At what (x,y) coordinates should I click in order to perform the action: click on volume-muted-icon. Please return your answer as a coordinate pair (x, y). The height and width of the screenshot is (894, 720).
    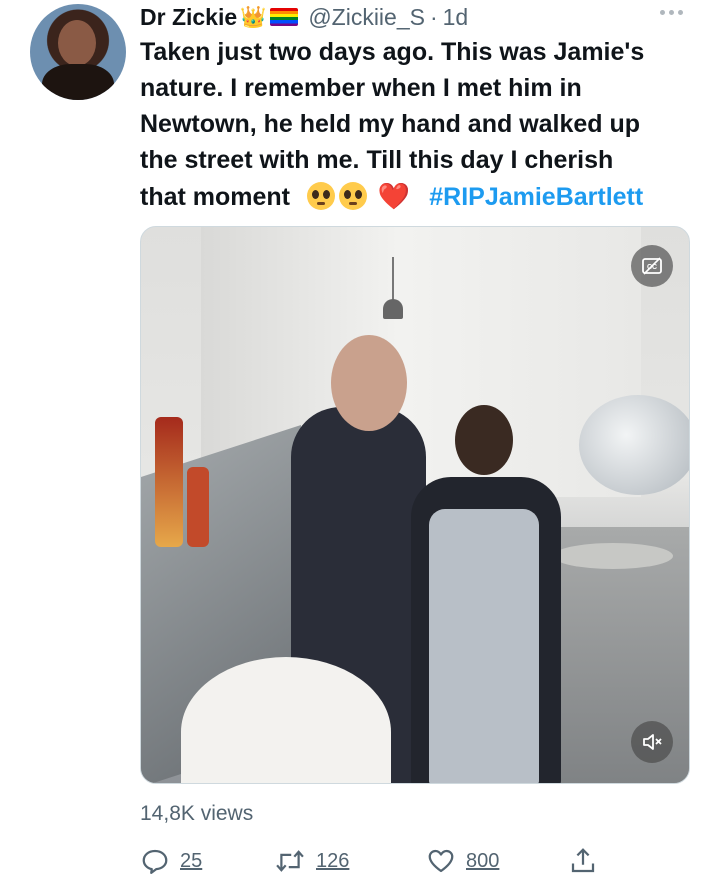
    Looking at the image, I should click on (652, 742).